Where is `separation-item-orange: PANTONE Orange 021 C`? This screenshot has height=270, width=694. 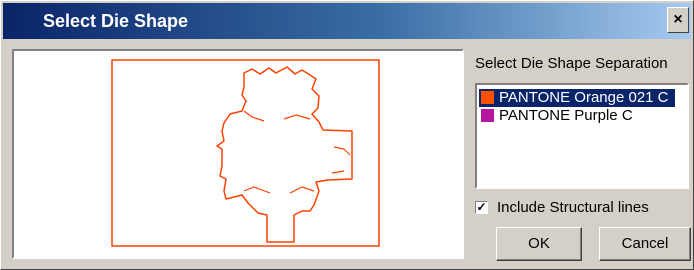
separation-item-orange: PANTONE Orange 021 C is located at coordinates (577, 98).